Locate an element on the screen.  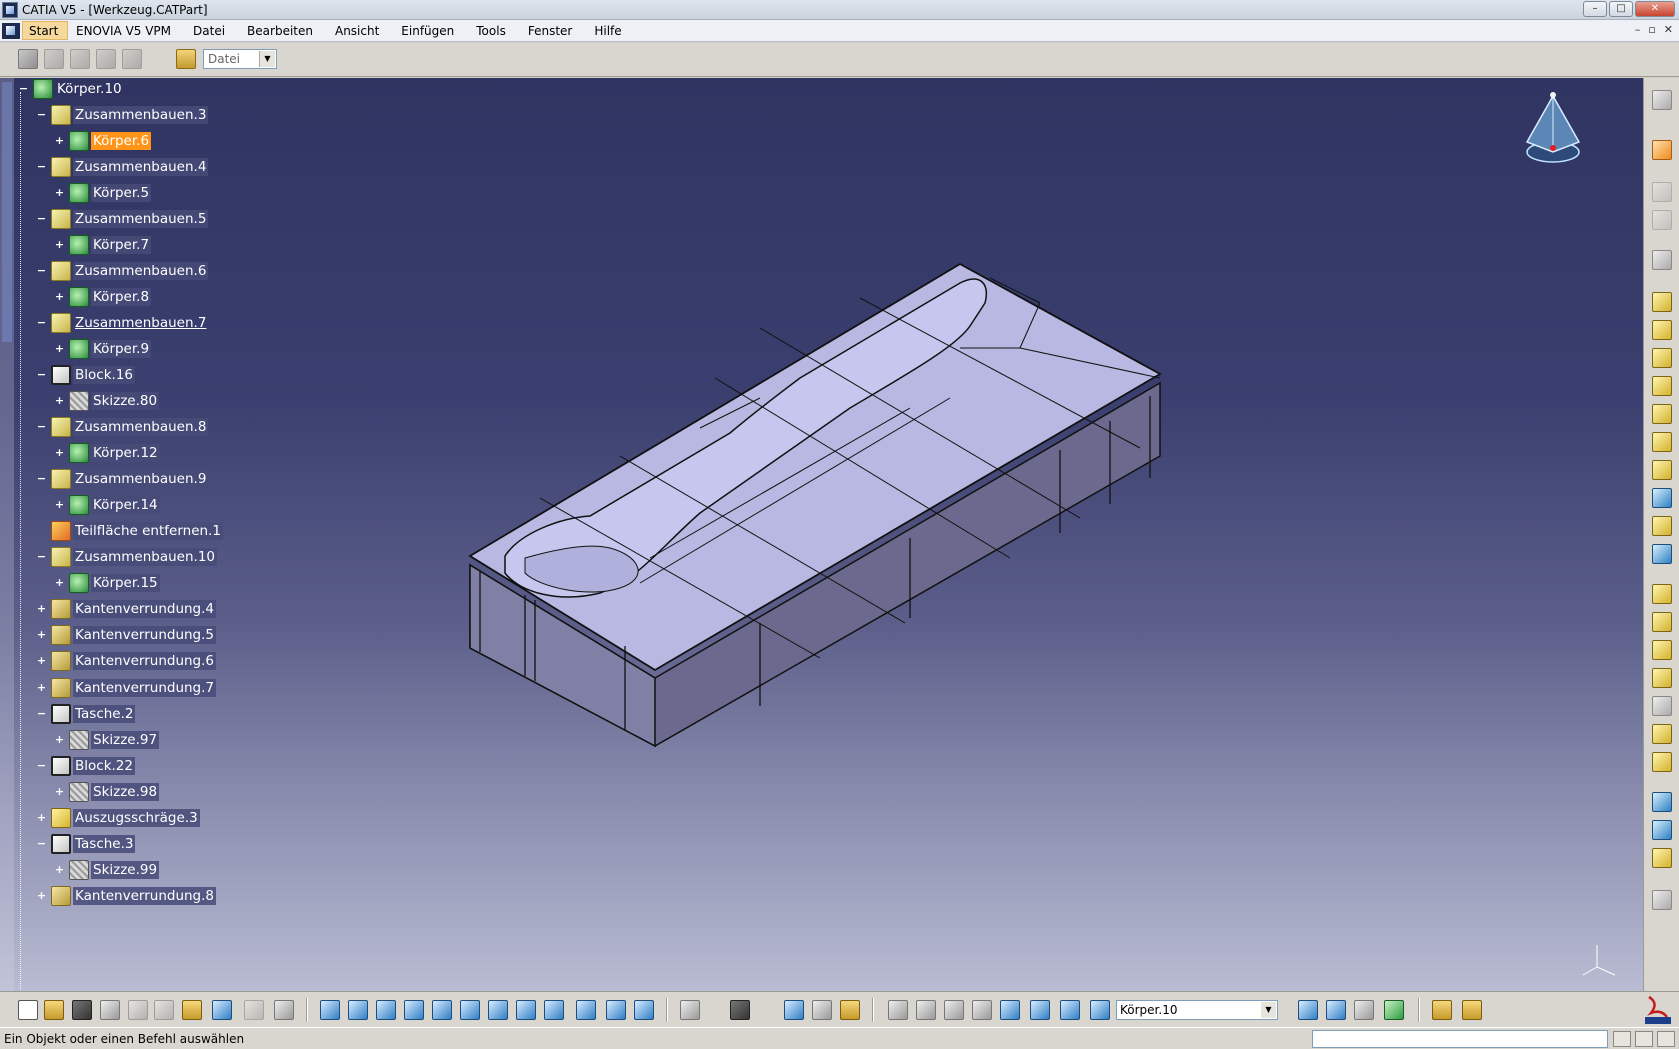
hand-icon is located at coordinates (926, 1010).